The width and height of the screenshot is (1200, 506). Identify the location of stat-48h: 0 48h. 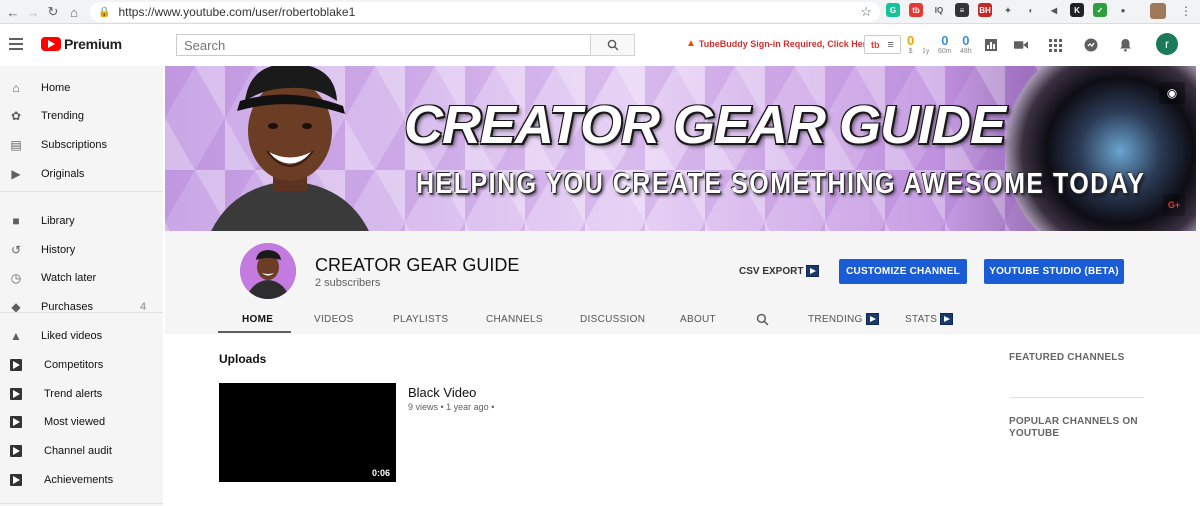
(966, 44).